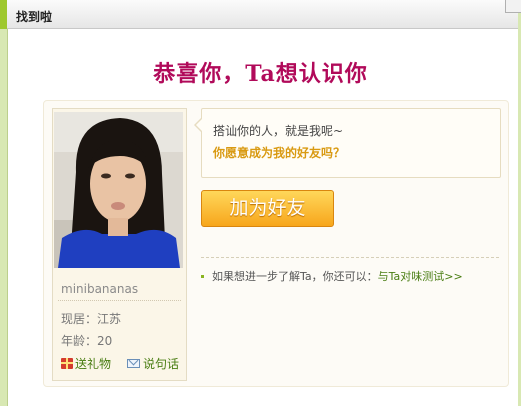 This screenshot has height=406, width=521. Describe the element at coordinates (34, 17) in the screenshot. I see `dialog-title: 找到啦` at that location.